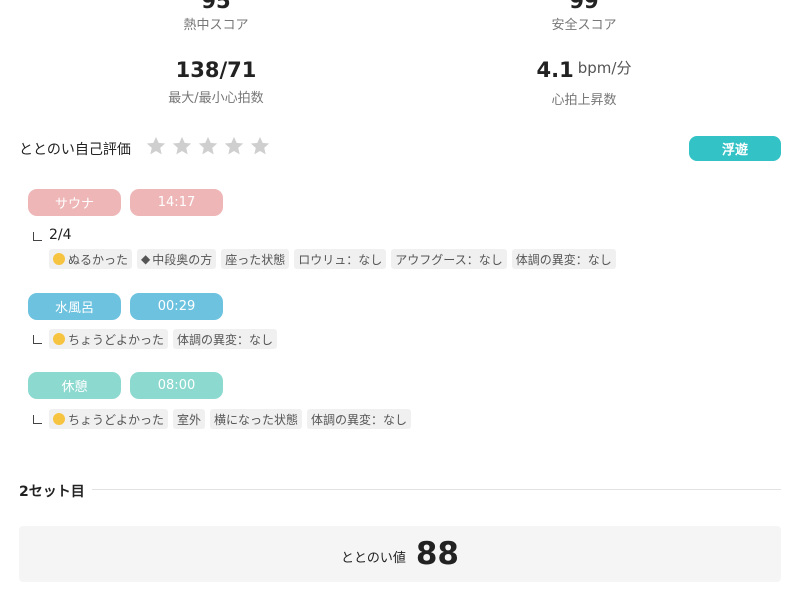 Image resolution: width=800 pixels, height=600 pixels. I want to click on star-rating, so click(208, 148).